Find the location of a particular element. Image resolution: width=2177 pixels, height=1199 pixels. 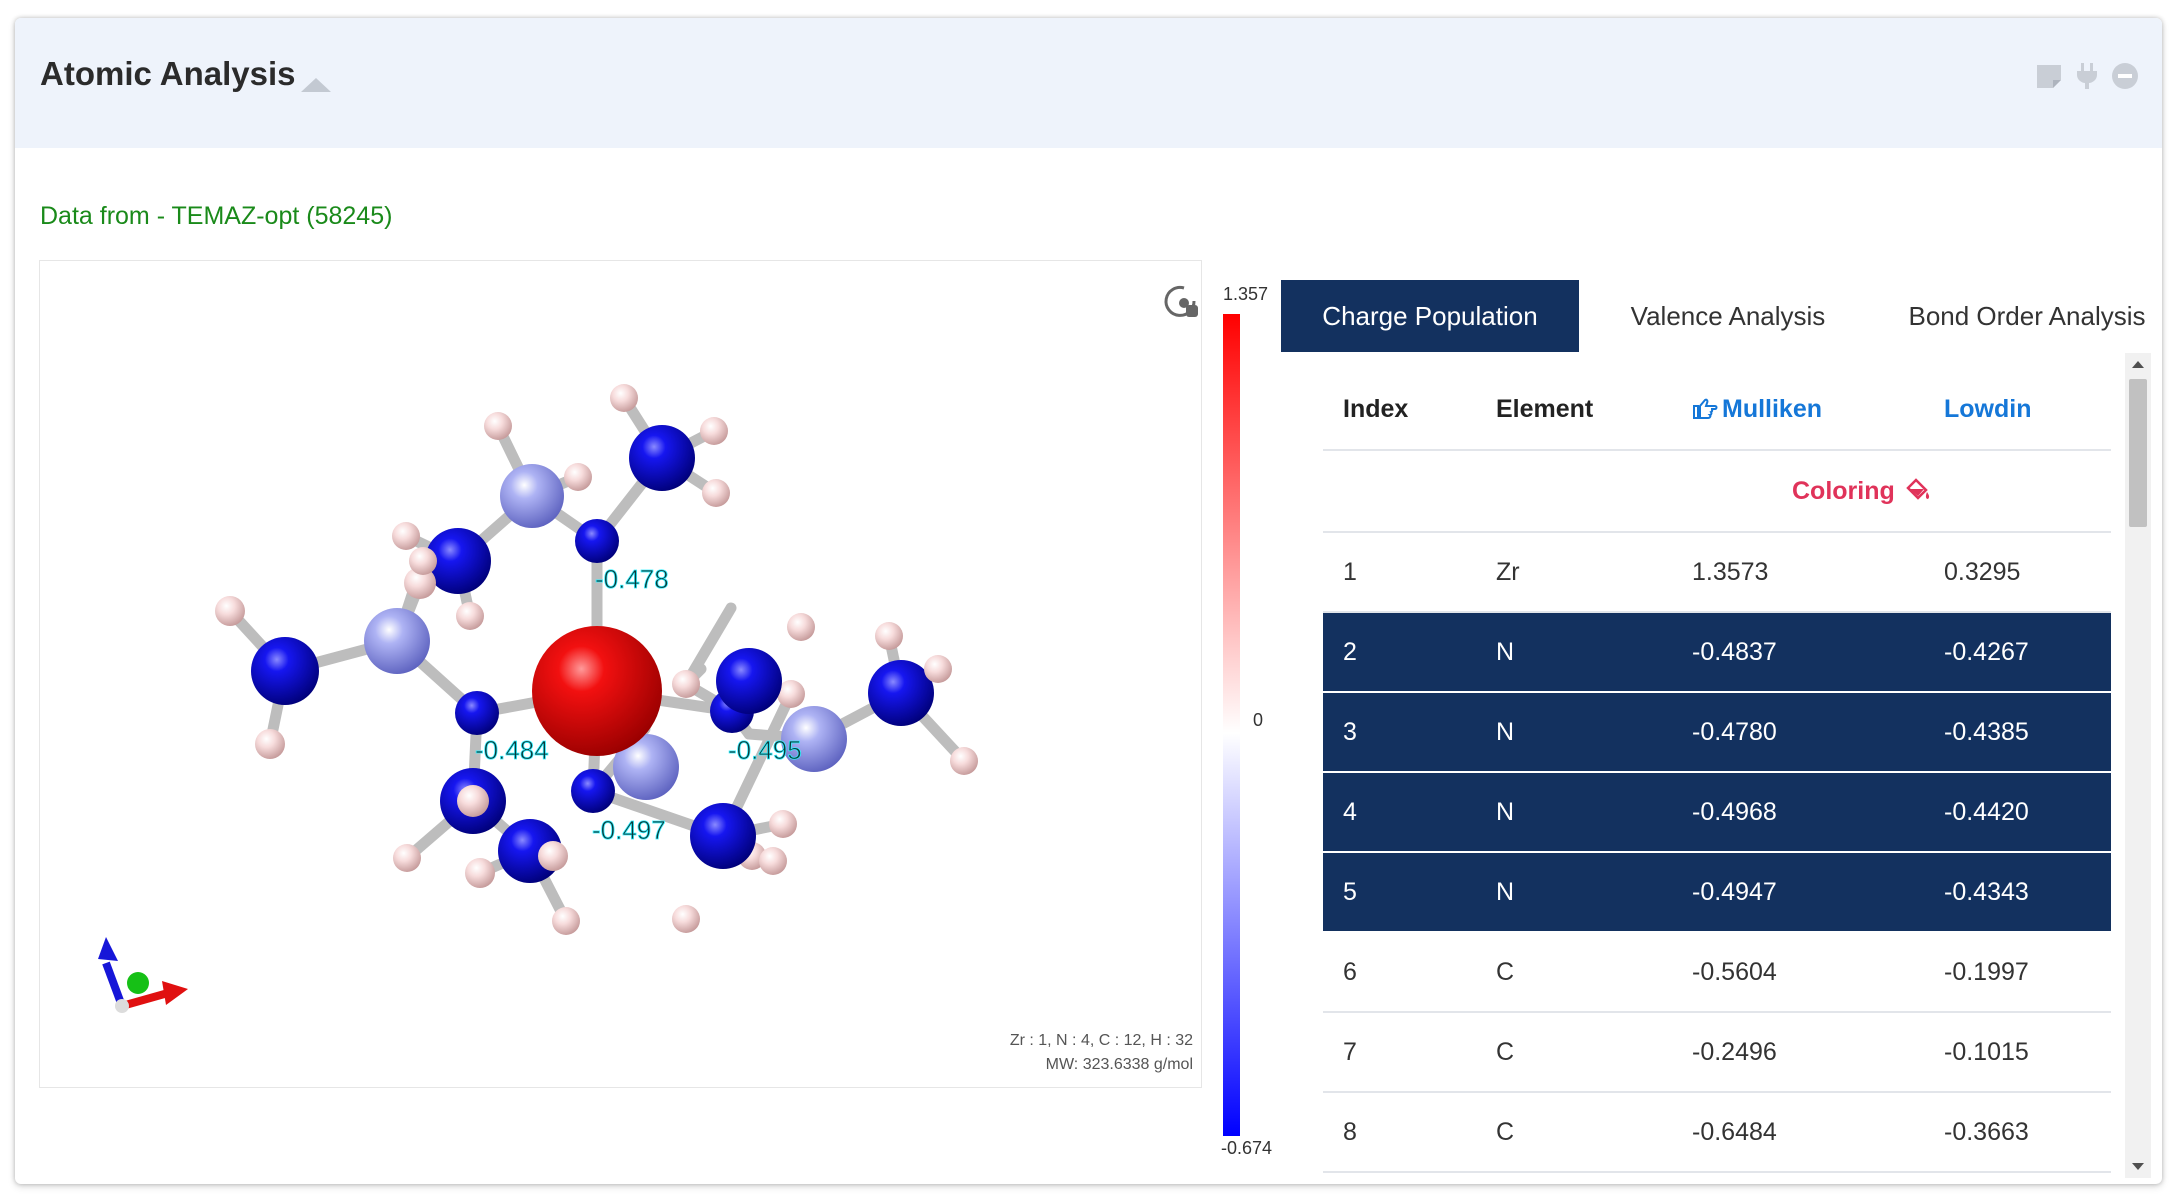

sticky-note-icon is located at coordinates (2049, 76).